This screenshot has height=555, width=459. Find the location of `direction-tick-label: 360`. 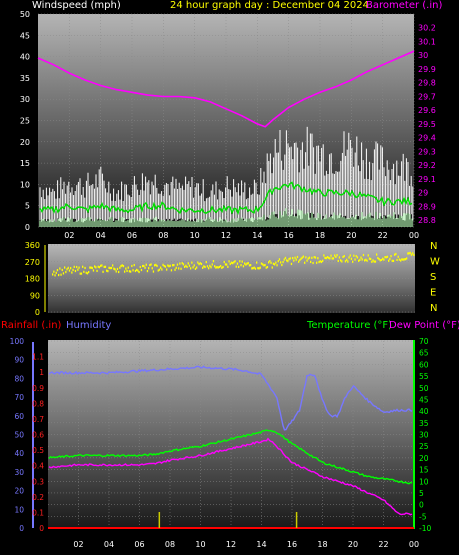

direction-tick-label: 360 is located at coordinates (32, 245).